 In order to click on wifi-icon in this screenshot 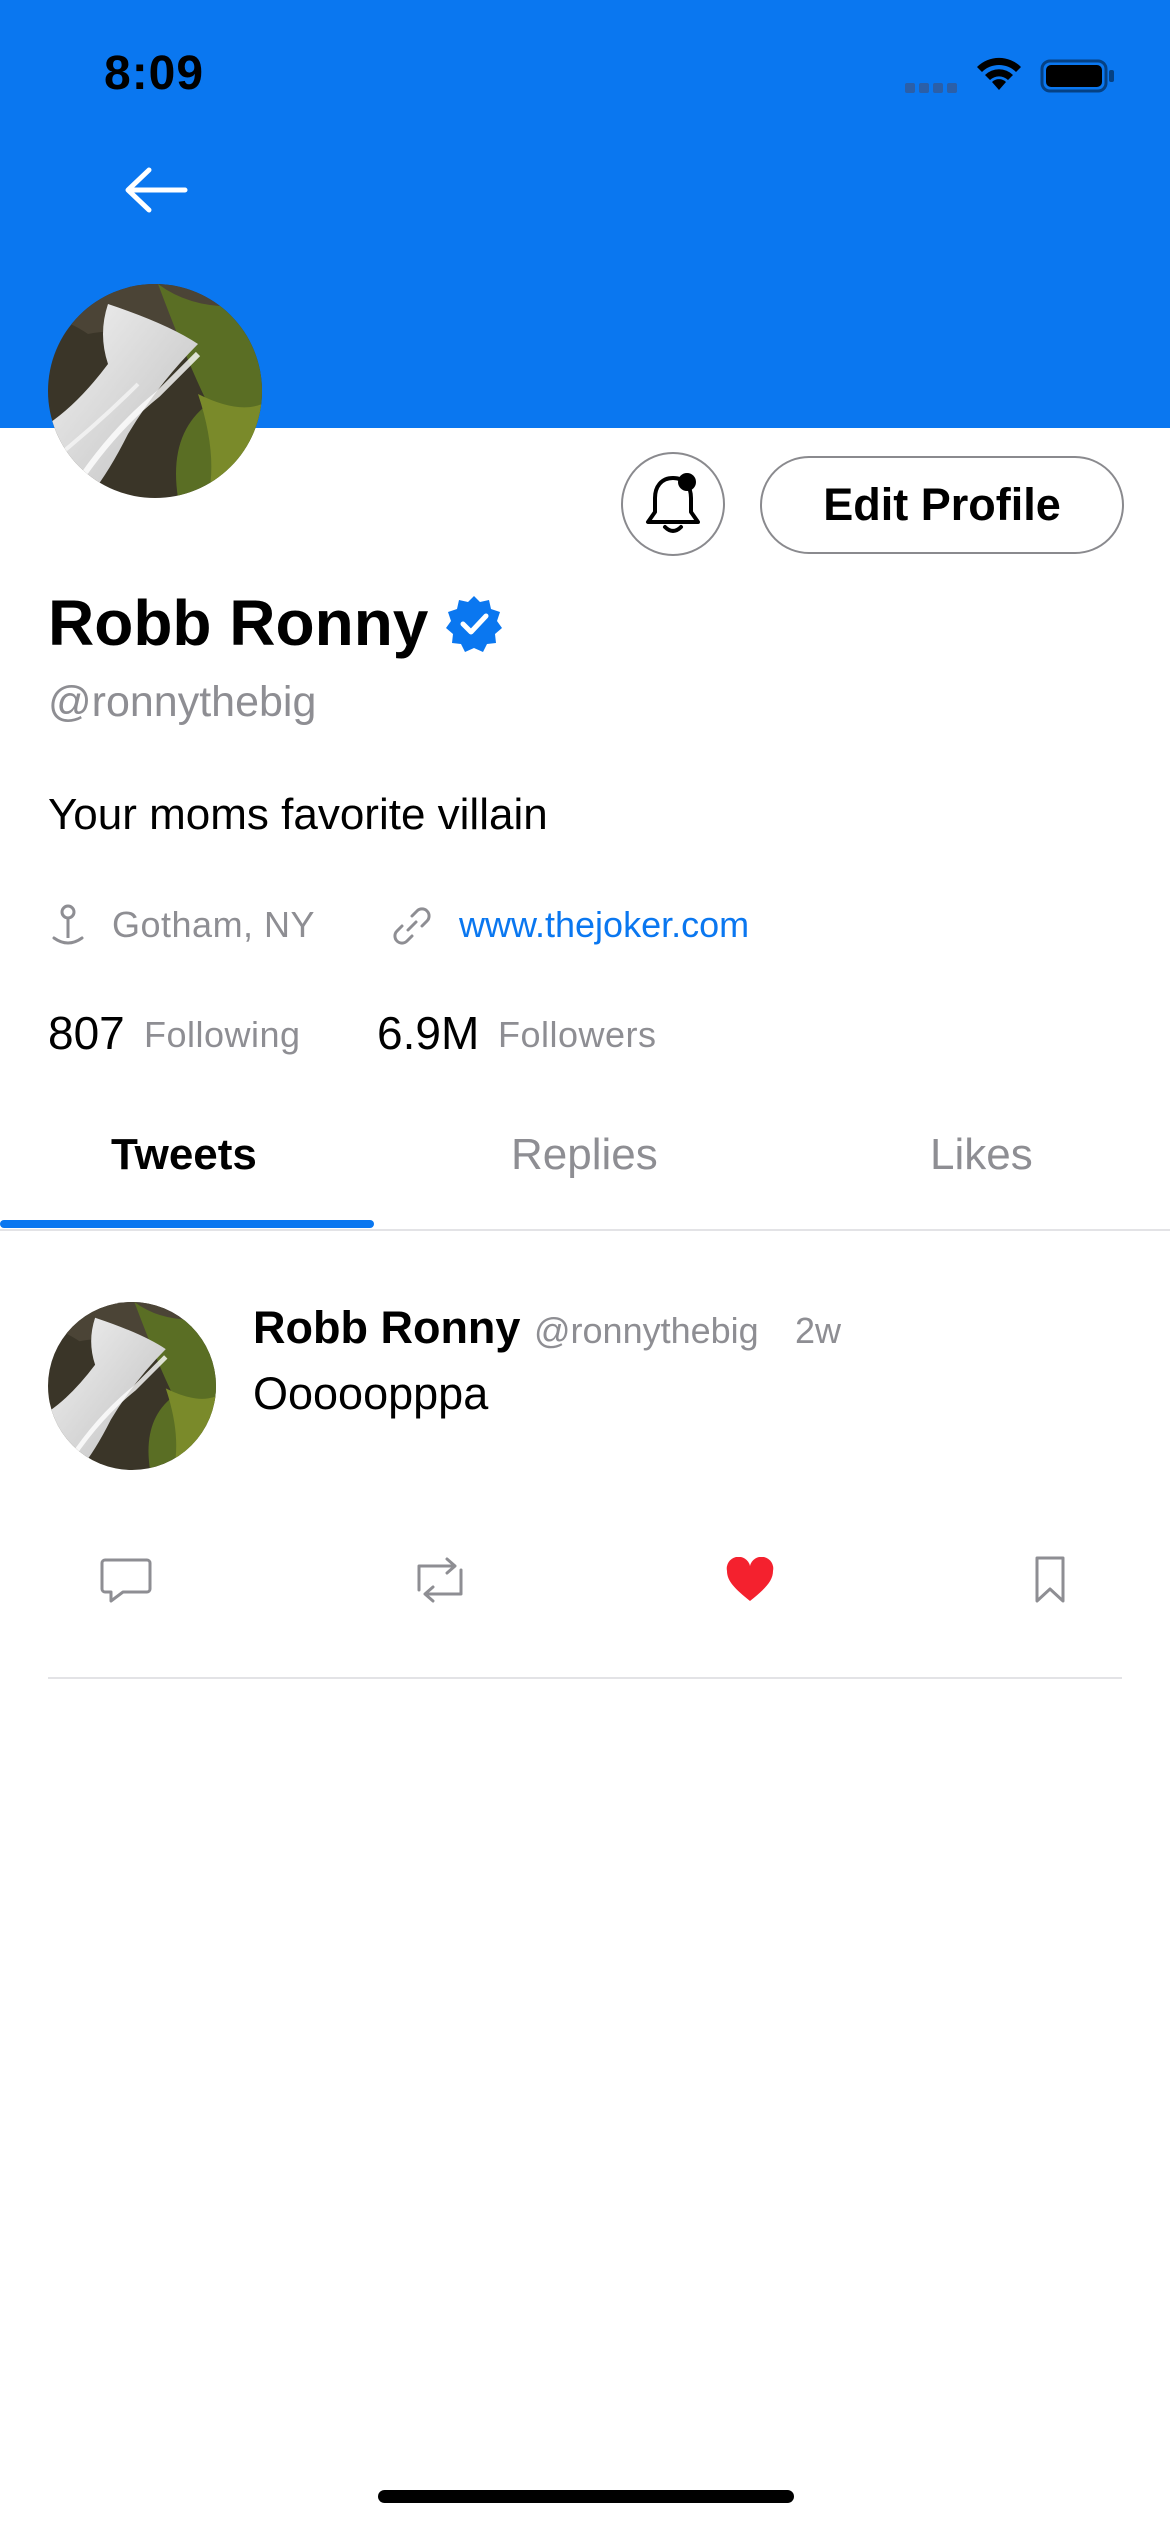, I will do `click(999, 73)`.